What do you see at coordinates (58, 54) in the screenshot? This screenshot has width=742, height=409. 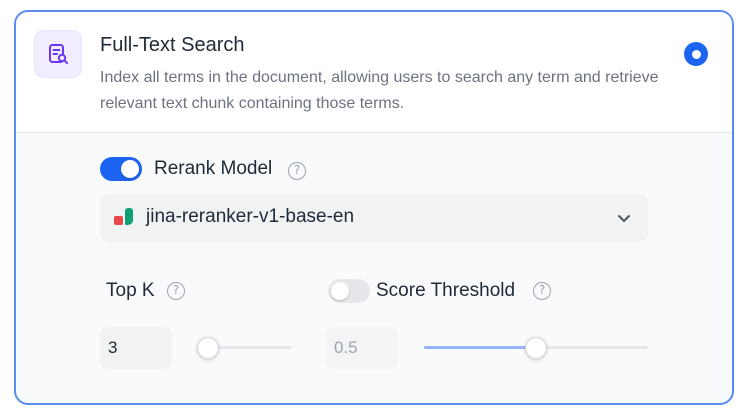 I see `full-text-search-icon` at bounding box center [58, 54].